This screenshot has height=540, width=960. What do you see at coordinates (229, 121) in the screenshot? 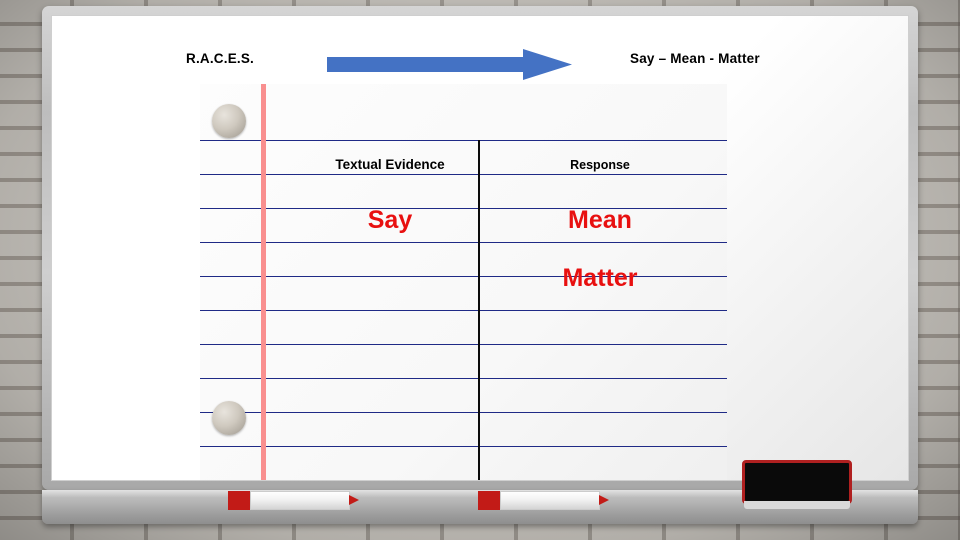
I see `magnet-top` at bounding box center [229, 121].